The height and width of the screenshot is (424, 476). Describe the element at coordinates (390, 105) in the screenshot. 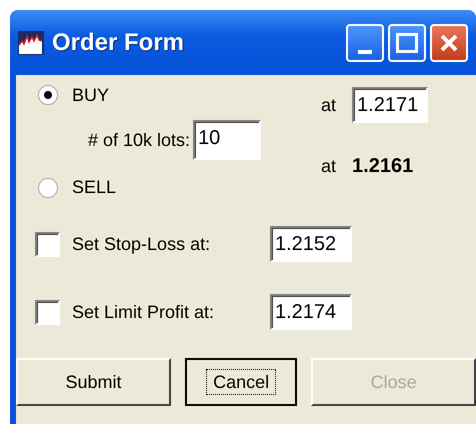

I see `price-field: 1.2171` at that location.